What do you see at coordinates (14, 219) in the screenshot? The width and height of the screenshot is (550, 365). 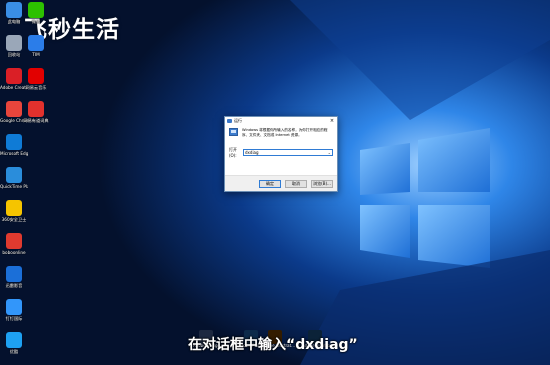 I see `desktop-shortcut-label: 360安全卫士` at bounding box center [14, 219].